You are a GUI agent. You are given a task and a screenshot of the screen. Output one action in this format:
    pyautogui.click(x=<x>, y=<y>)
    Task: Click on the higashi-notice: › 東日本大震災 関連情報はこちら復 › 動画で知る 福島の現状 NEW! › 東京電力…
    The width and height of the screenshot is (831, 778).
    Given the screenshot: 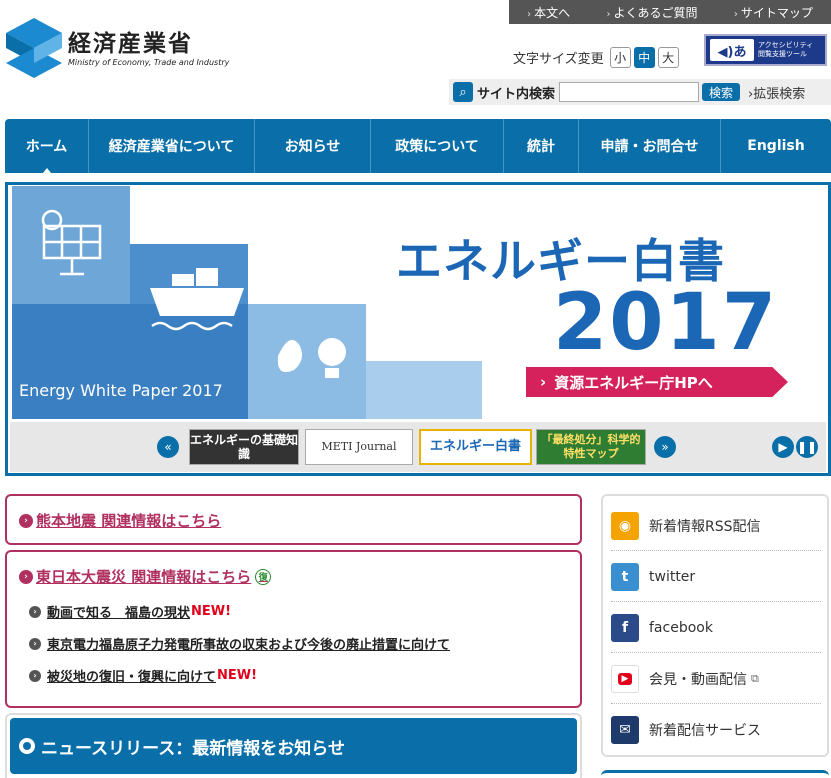 What is the action you would take?
    pyautogui.click(x=293, y=629)
    